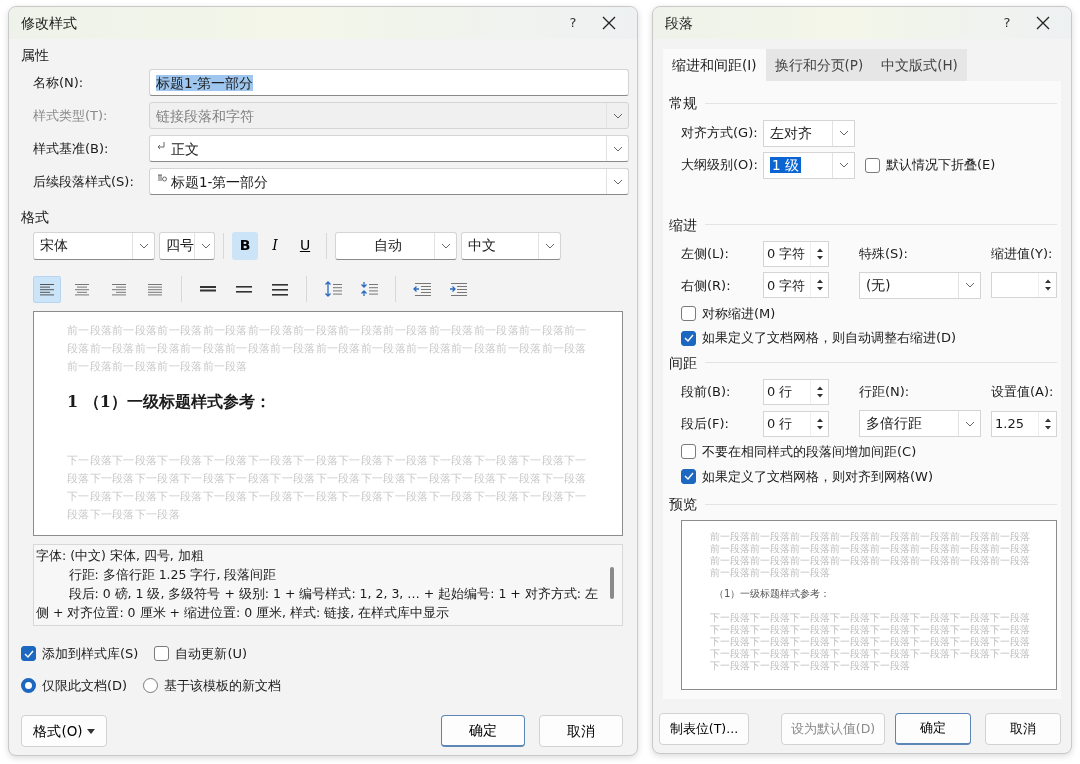 Image resolution: width=1080 pixels, height=764 pixels. What do you see at coordinates (884, 254) in the screenshot?
I see `field-label: 特殊(S):` at bounding box center [884, 254].